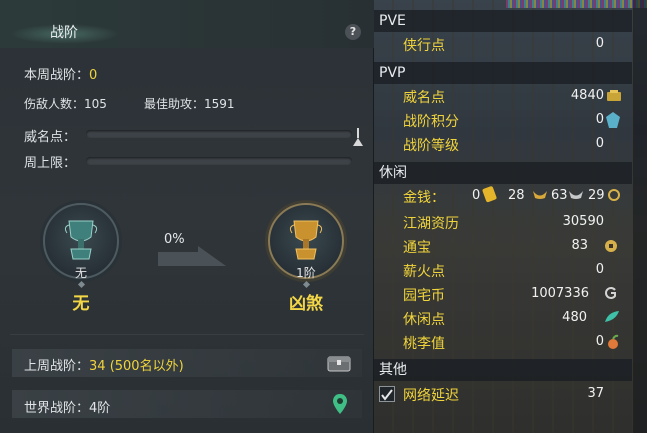 This screenshot has width=647, height=433. I want to click on best-assist-label: 最佳助攻：, so click(174, 104).